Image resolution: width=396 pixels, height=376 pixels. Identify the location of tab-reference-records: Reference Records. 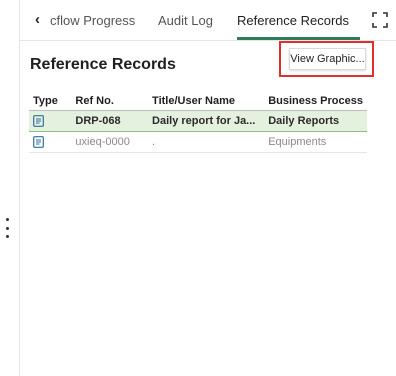
(293, 20).